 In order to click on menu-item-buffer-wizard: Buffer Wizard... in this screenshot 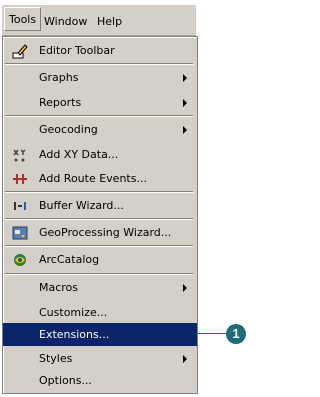, I will do `click(100, 205)`.